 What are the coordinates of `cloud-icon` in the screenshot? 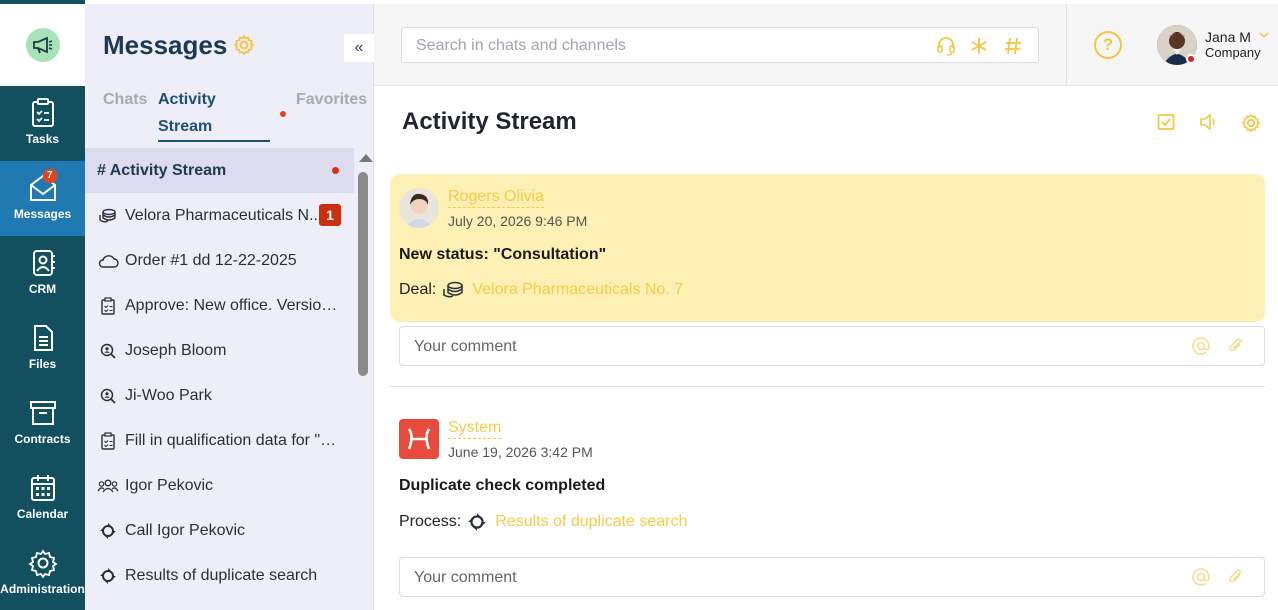 It's located at (108, 261).